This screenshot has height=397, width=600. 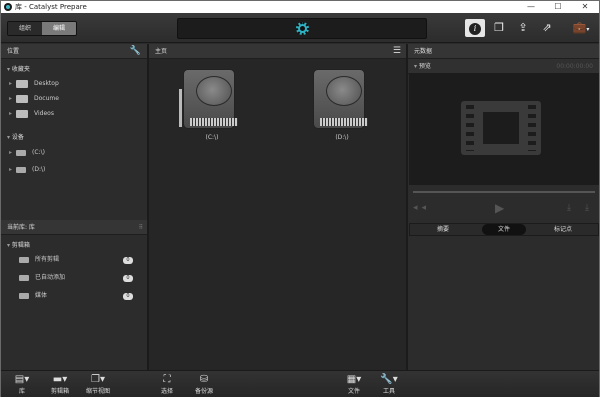 I want to click on tab-organize: 组织, so click(x=25, y=28).